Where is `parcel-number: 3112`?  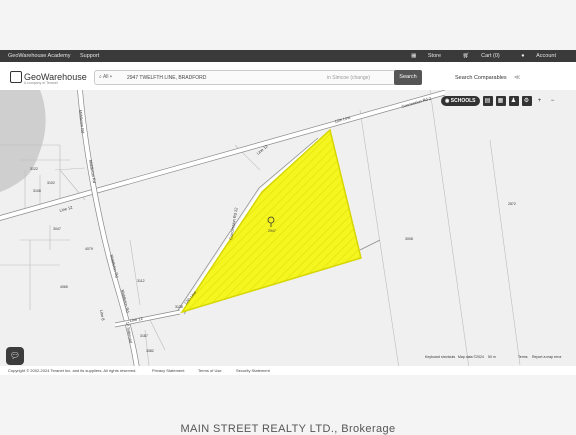 parcel-number: 3112 is located at coordinates (141, 281).